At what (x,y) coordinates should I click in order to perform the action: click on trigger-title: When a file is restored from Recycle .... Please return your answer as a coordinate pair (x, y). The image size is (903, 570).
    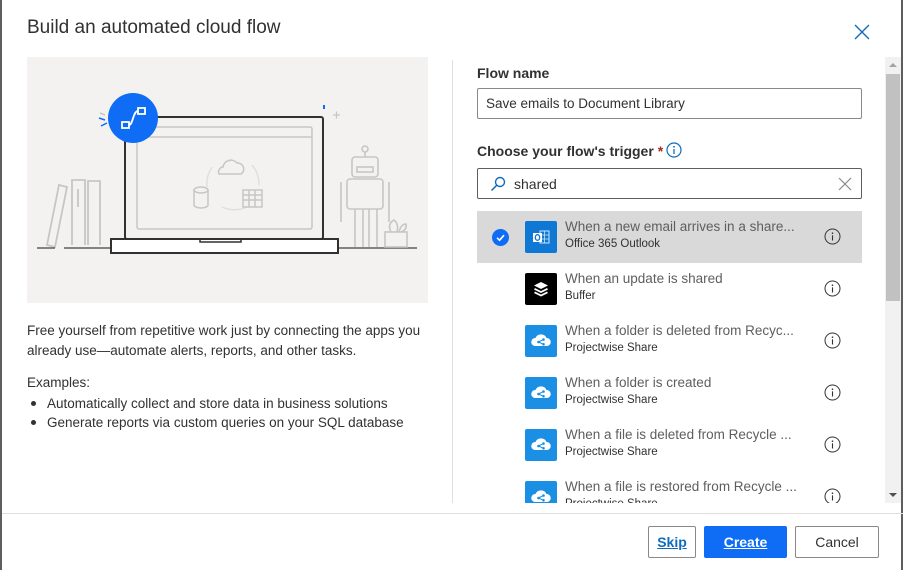
    Looking at the image, I should click on (681, 486).